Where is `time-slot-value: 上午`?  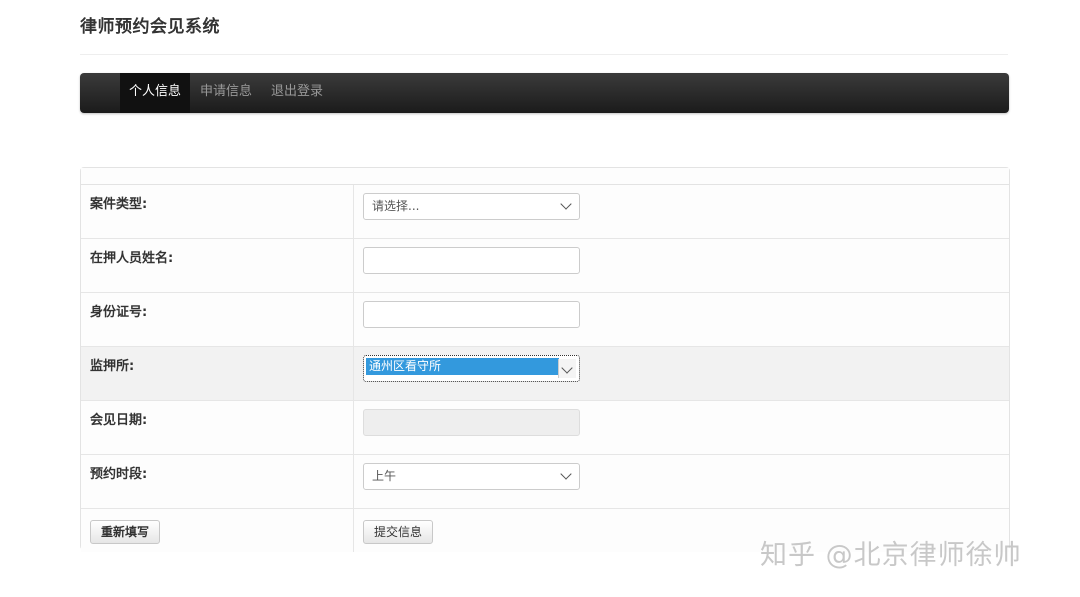
time-slot-value: 上午 is located at coordinates (384, 476).